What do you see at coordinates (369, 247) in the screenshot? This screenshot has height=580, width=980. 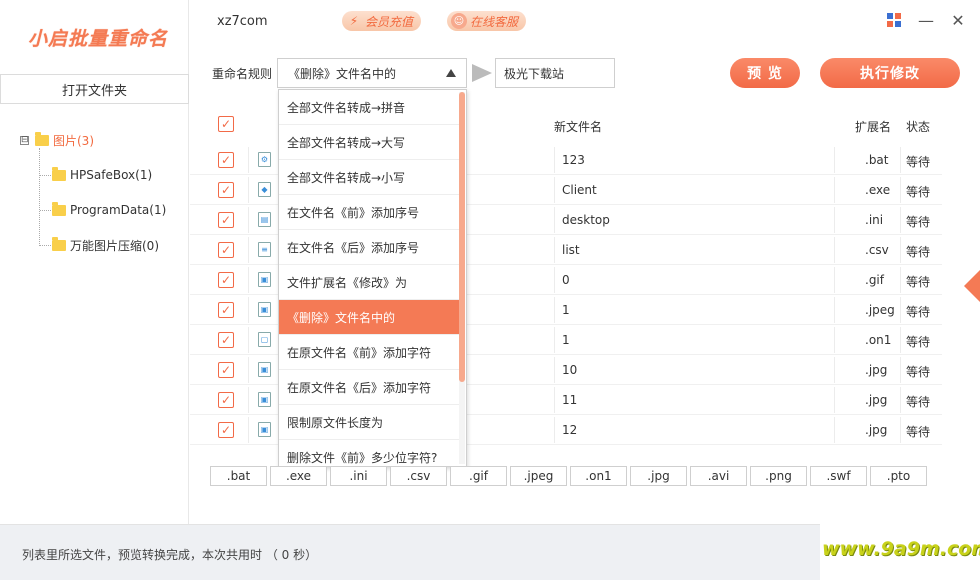 I see `dropdown-option: 在文件名《后》添加序号` at bounding box center [369, 247].